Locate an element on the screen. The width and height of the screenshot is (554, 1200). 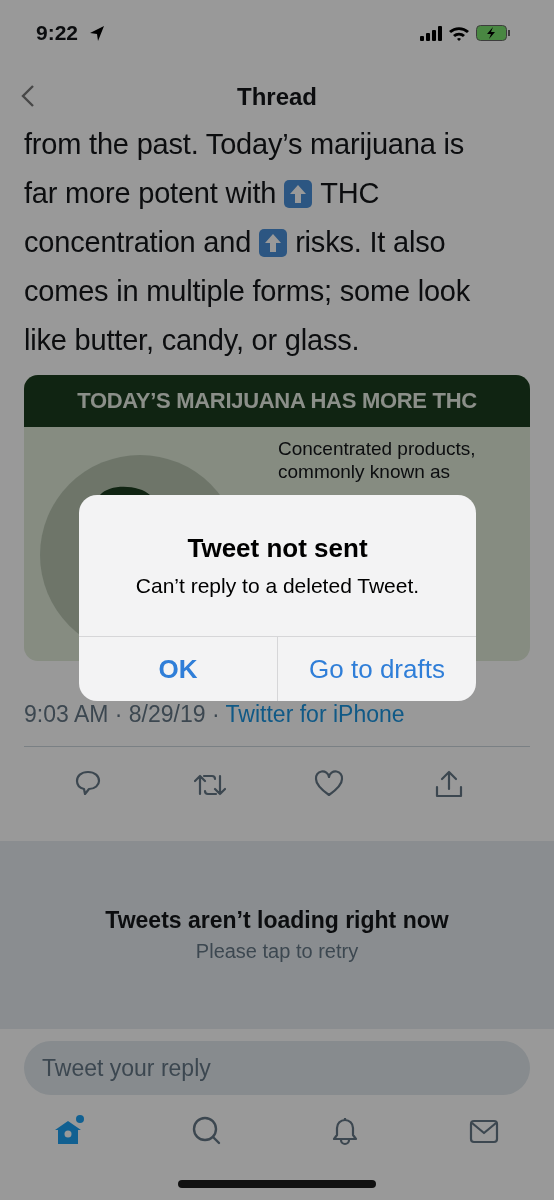
infographic-text: commonly known as is located at coordinates (365, 471).